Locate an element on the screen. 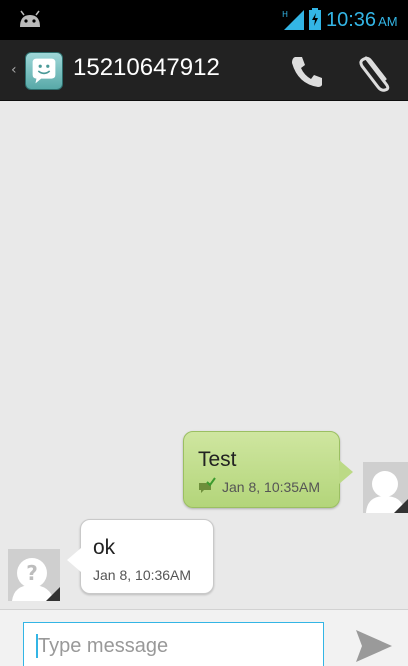 The image size is (408, 666). conversation-title: 15210647912 is located at coordinates (146, 67).